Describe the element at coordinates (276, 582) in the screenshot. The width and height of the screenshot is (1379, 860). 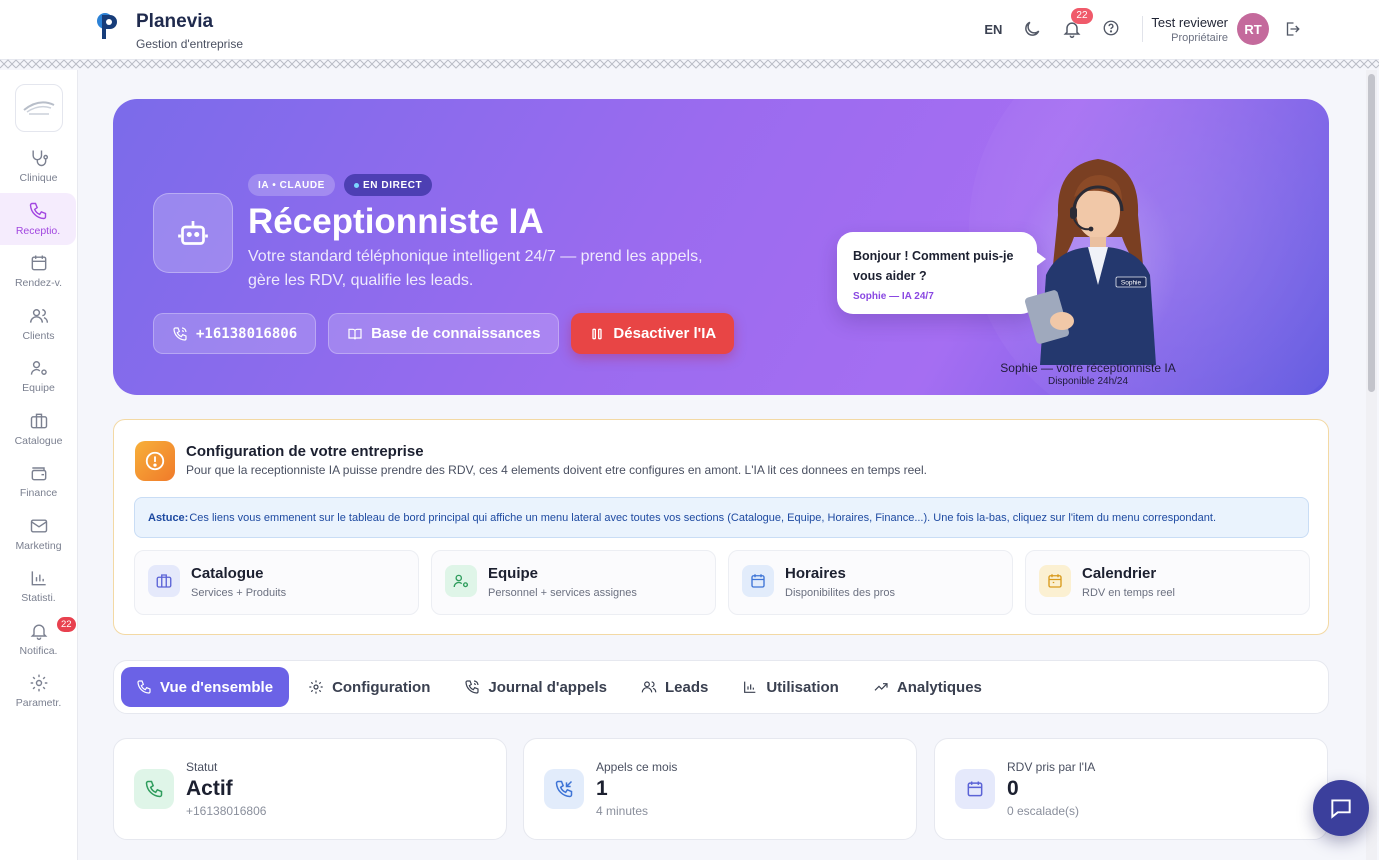
I see `config-link-catalogue: Catalogue Services + Produits` at that location.